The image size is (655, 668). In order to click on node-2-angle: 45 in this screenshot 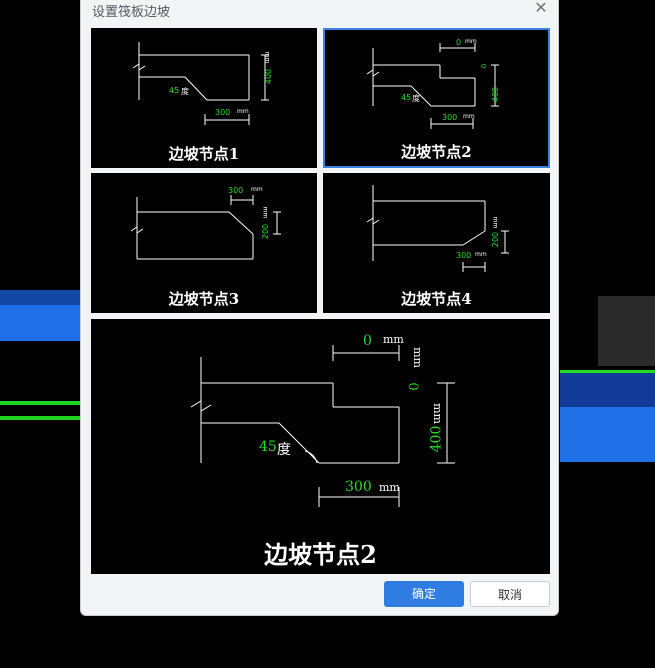, I will do `click(406, 97)`.